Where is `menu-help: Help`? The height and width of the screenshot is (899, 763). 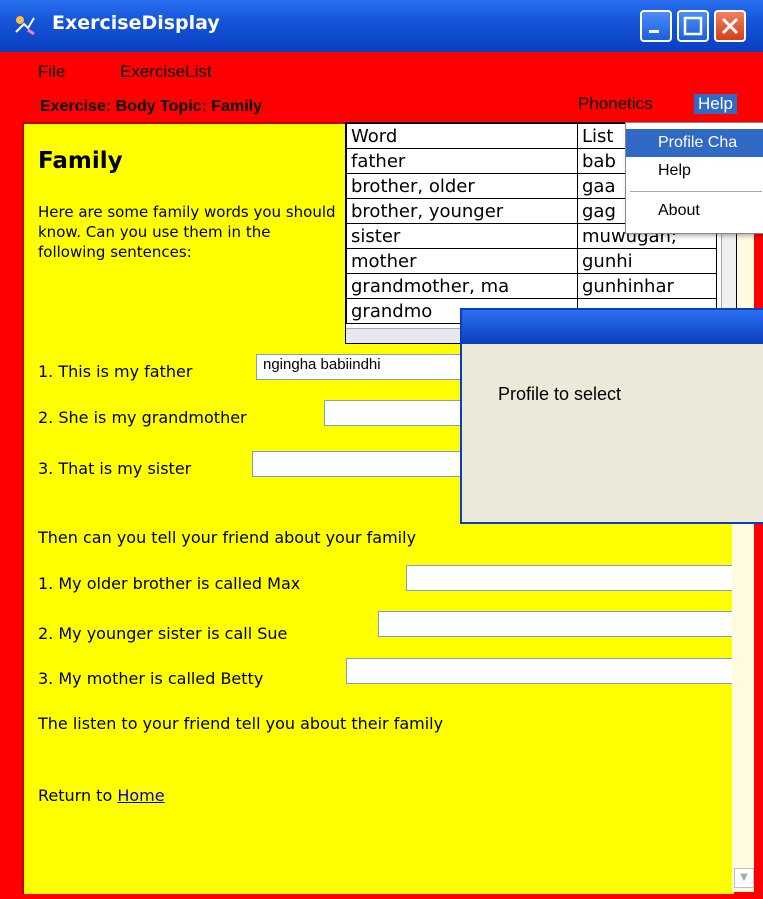 menu-help: Help is located at coordinates (715, 104).